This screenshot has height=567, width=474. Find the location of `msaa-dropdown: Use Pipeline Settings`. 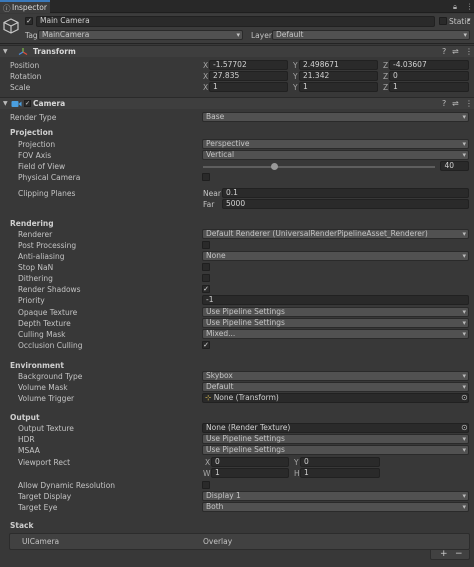

msaa-dropdown: Use Pipeline Settings is located at coordinates (335, 450).